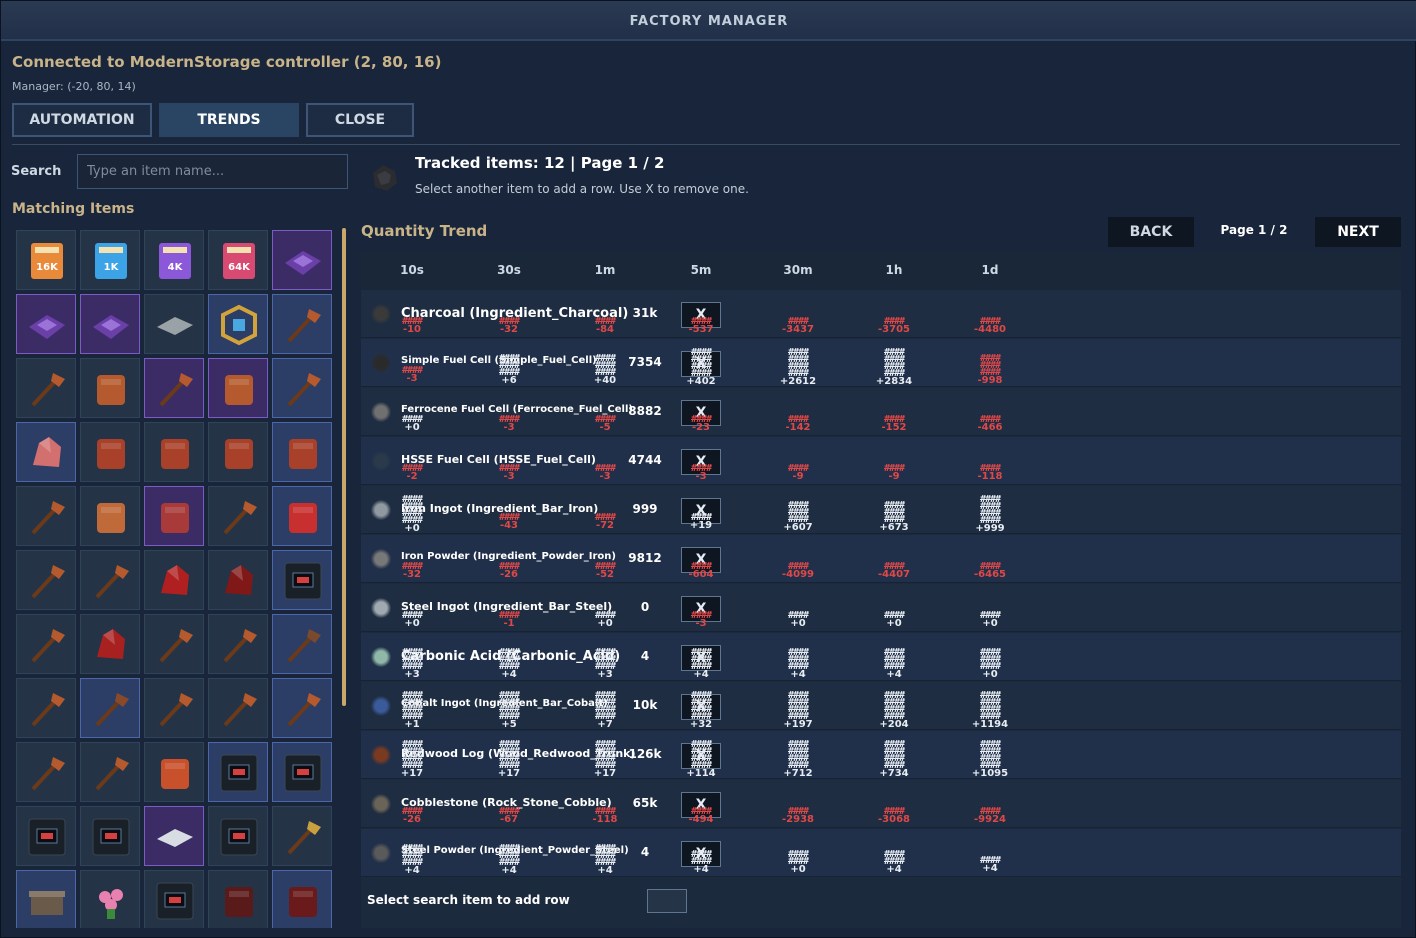  I want to click on add-row-slot, so click(667, 901).